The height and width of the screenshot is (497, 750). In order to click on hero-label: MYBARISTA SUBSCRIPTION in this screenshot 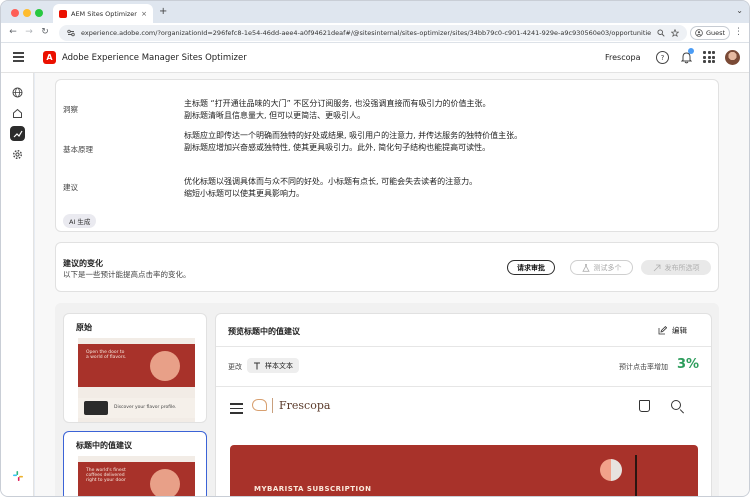, I will do `click(313, 489)`.